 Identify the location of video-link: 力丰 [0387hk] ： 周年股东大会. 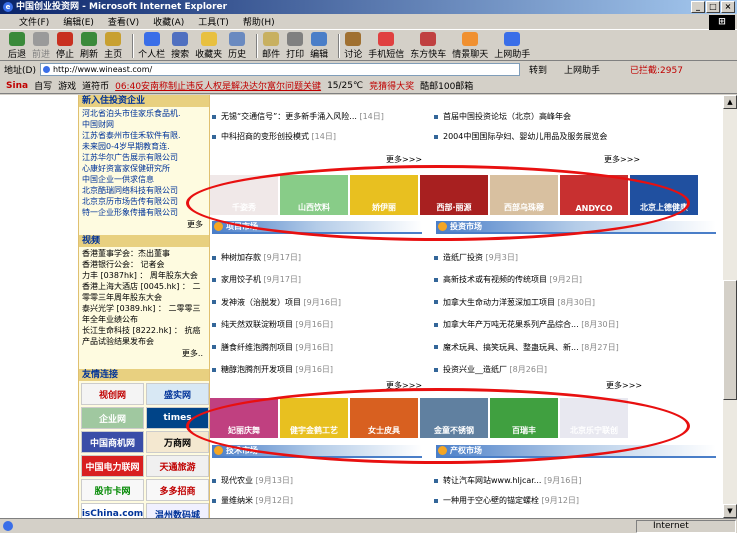
(144, 275).